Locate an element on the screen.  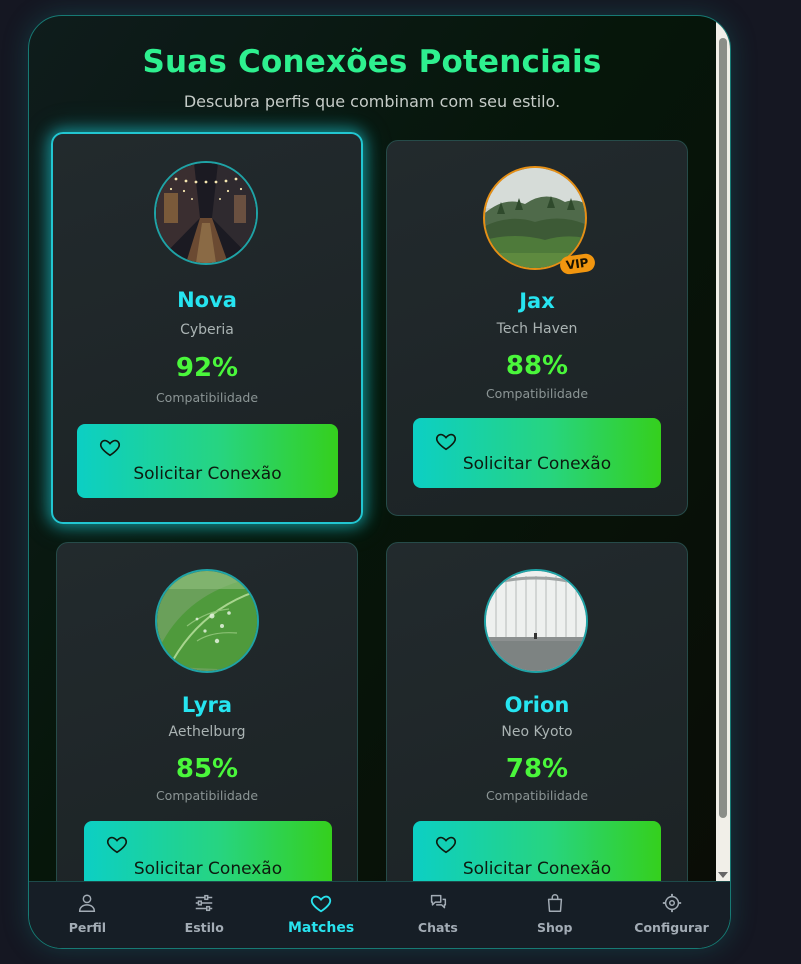
nav-item-configurar: Configurar is located at coordinates (671, 915).